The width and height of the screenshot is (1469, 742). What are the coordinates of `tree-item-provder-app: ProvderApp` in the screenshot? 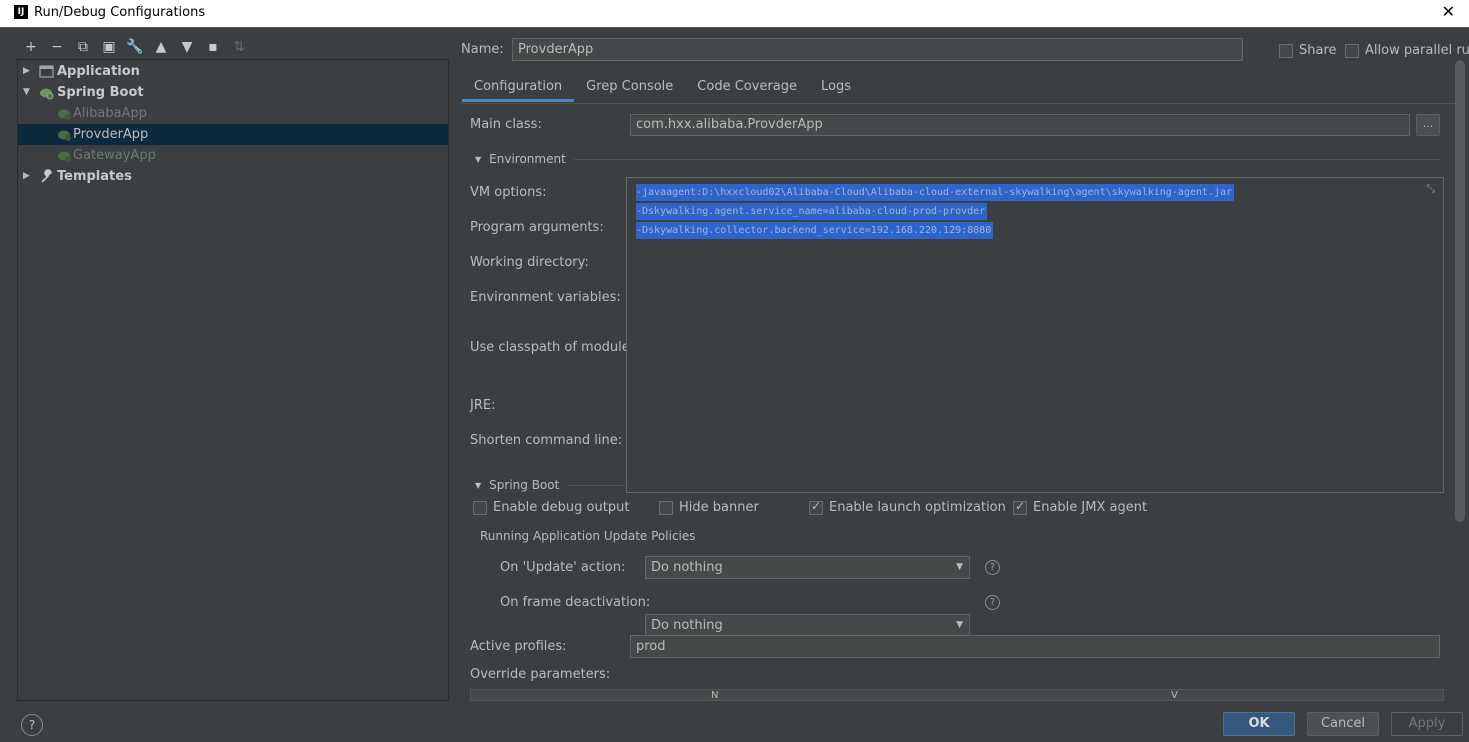 It's located at (233, 134).